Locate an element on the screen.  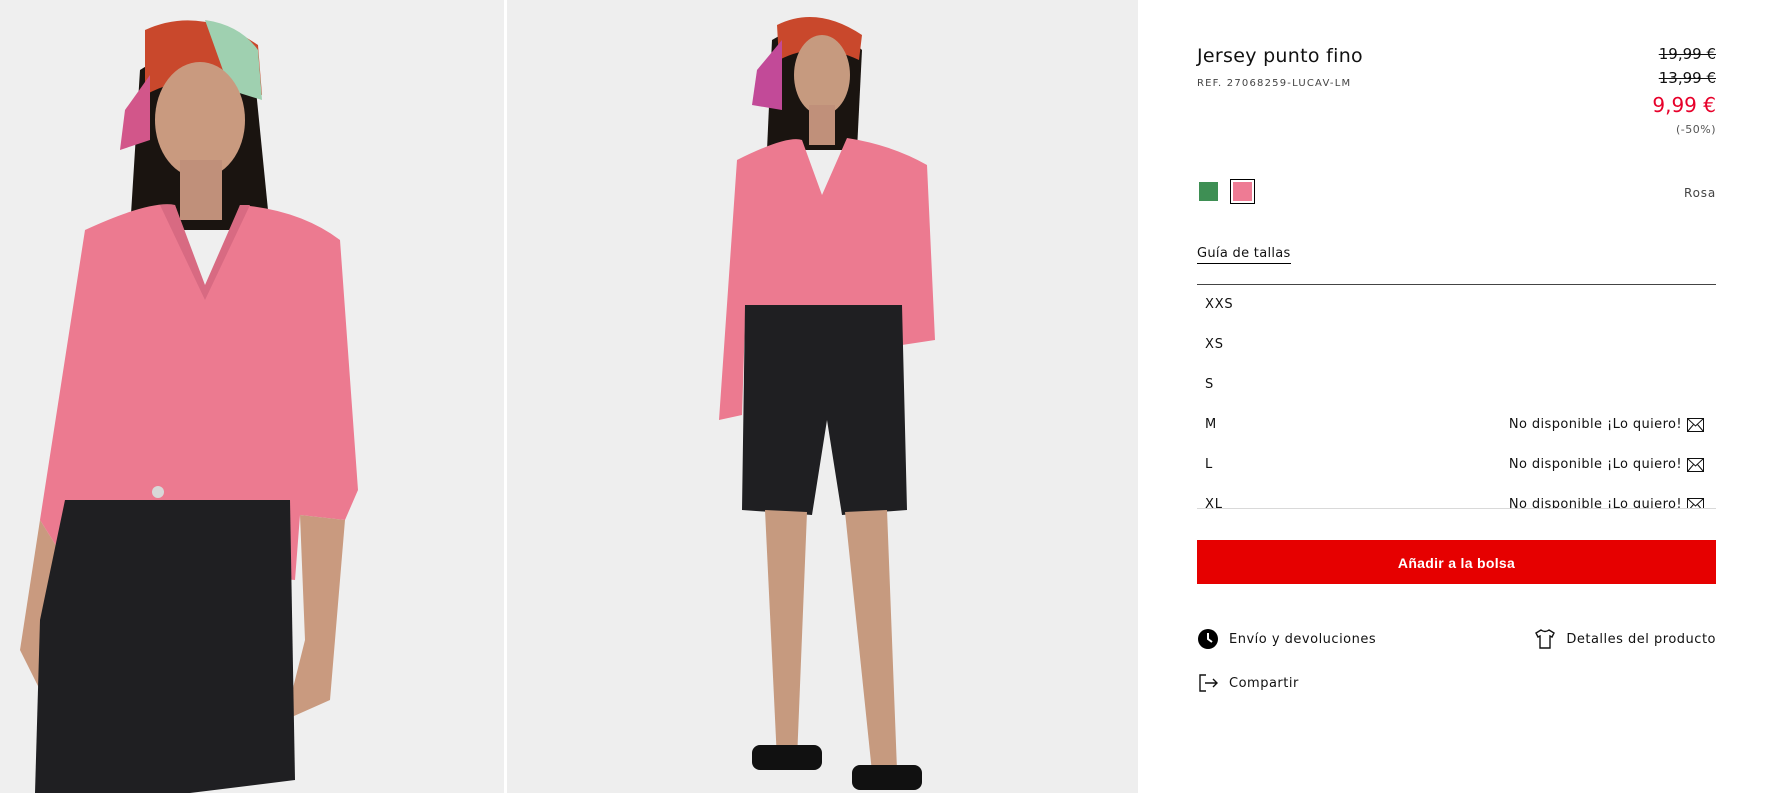
color-swatch-pink is located at coordinates (1242, 191).